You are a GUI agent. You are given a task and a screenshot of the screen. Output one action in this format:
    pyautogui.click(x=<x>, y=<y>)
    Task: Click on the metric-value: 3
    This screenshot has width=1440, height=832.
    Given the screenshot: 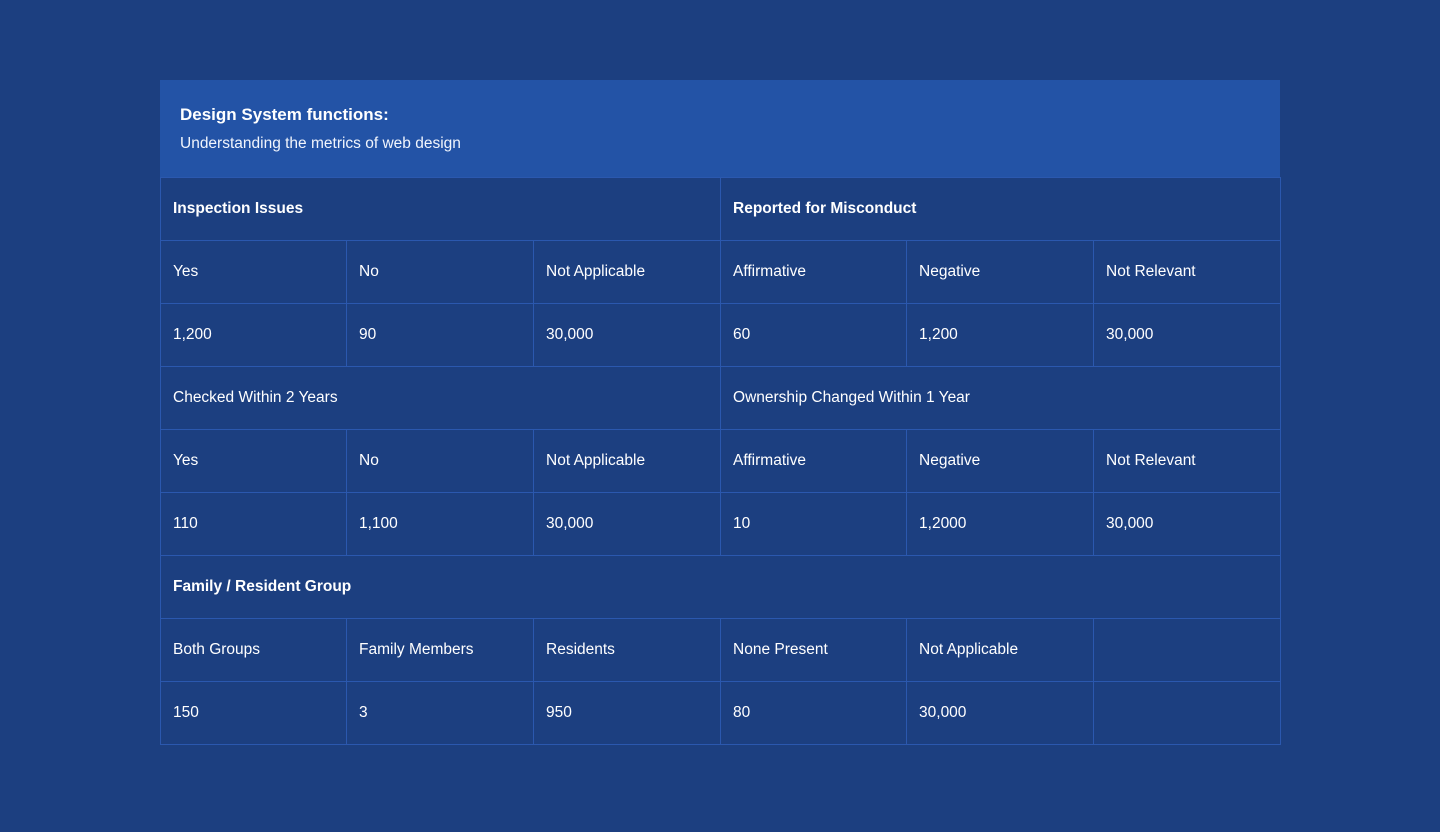 What is the action you would take?
    pyautogui.click(x=440, y=713)
    